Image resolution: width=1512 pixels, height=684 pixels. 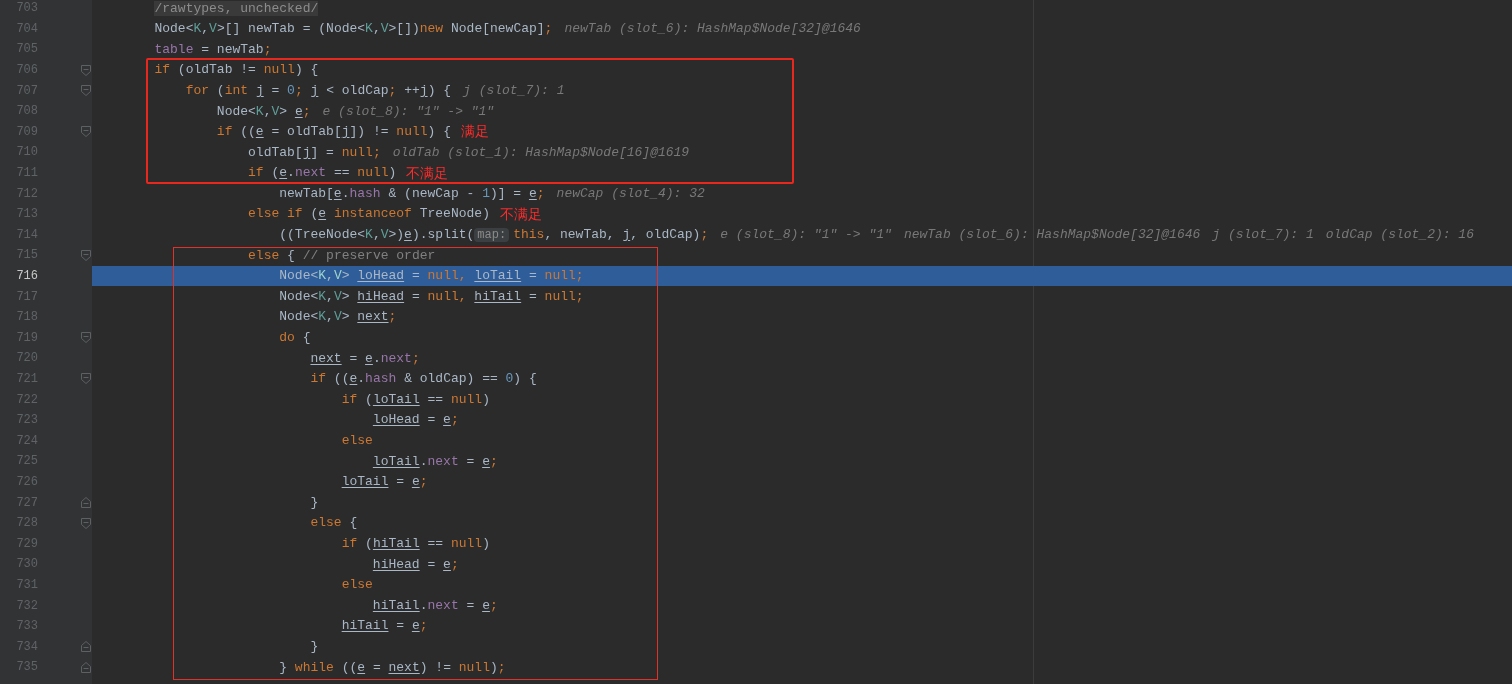 I want to click on code-line: do {, so click(x=294, y=338).